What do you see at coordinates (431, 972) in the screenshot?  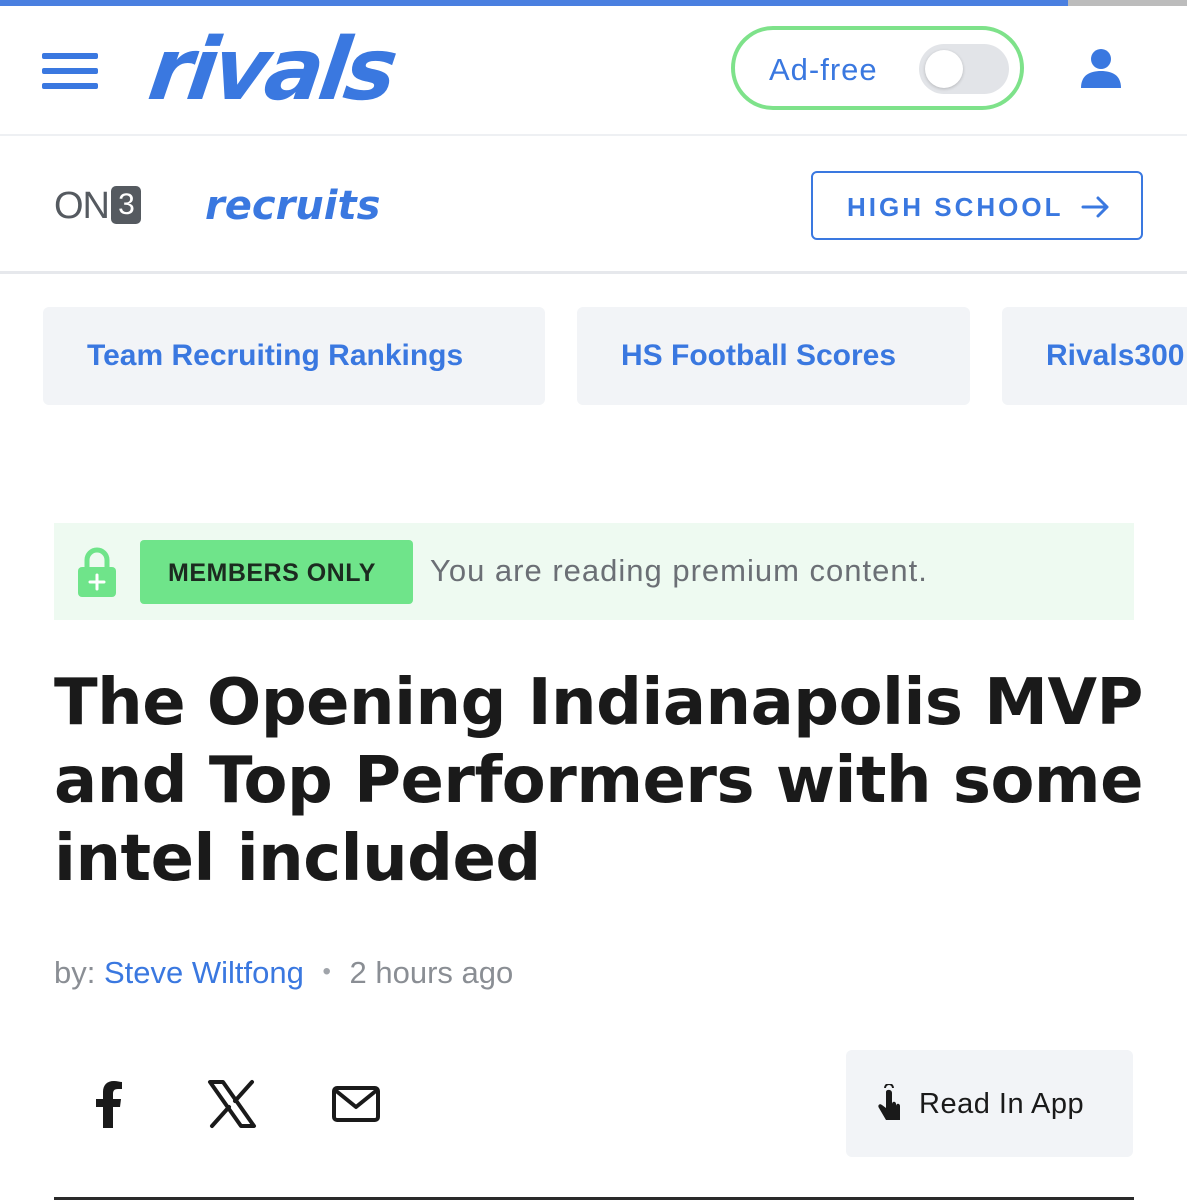 I see `publish-time: 2 hours ago` at bounding box center [431, 972].